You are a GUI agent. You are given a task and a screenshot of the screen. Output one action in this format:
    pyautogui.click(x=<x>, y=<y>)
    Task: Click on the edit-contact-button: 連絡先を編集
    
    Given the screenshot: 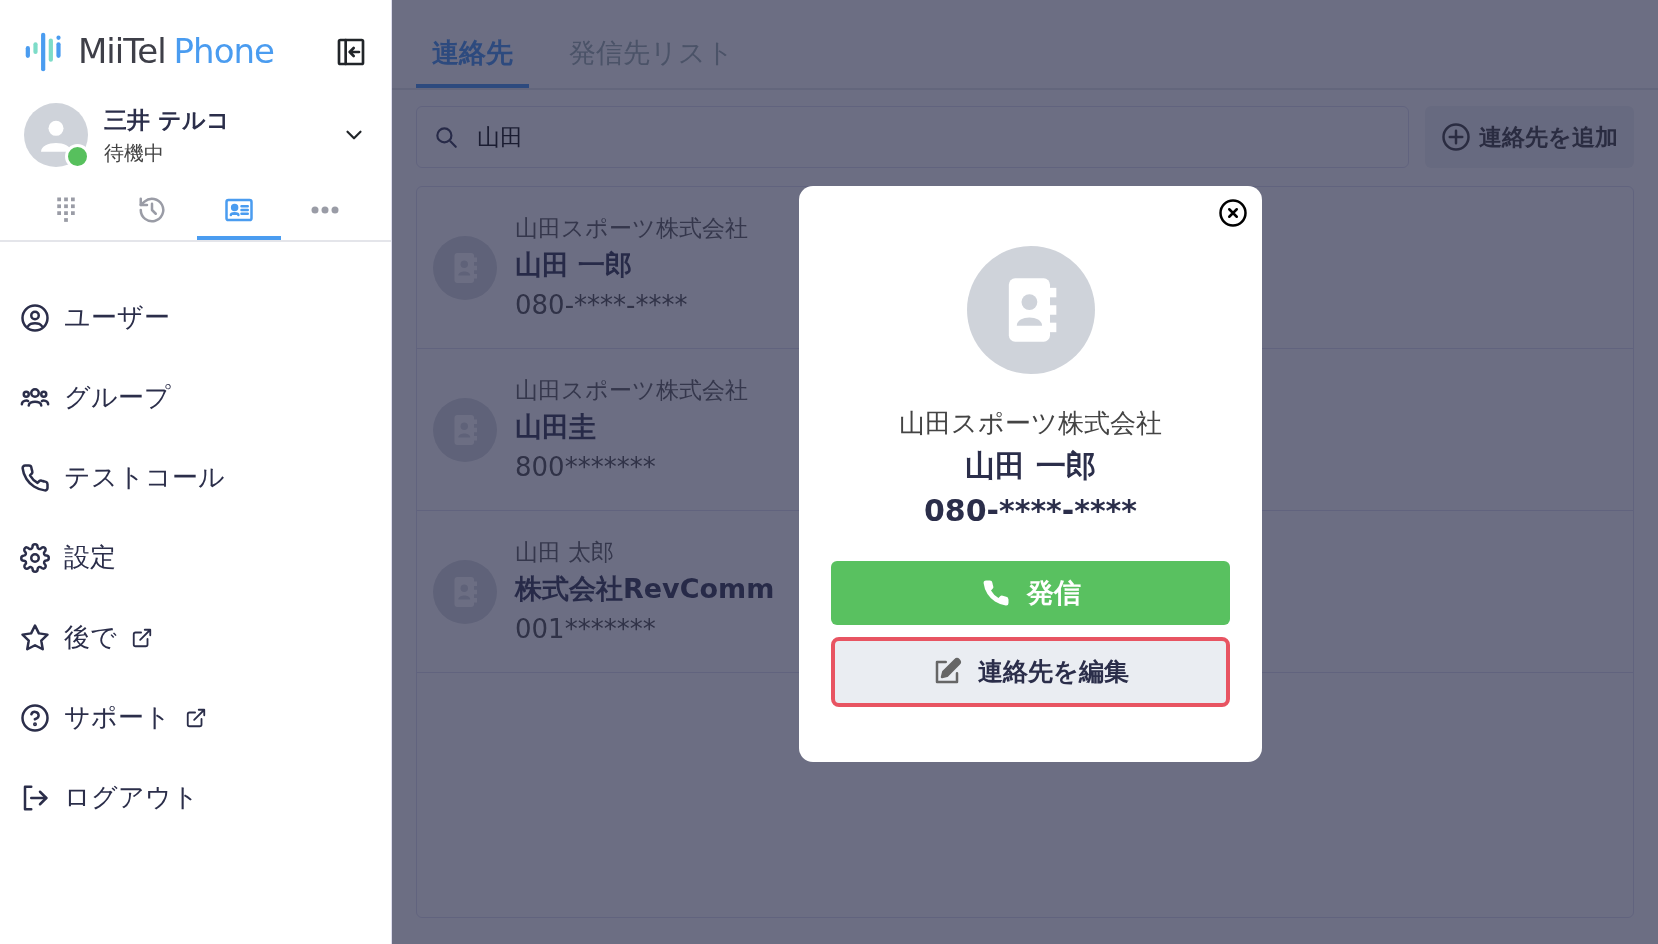 What is the action you would take?
    pyautogui.click(x=1030, y=672)
    